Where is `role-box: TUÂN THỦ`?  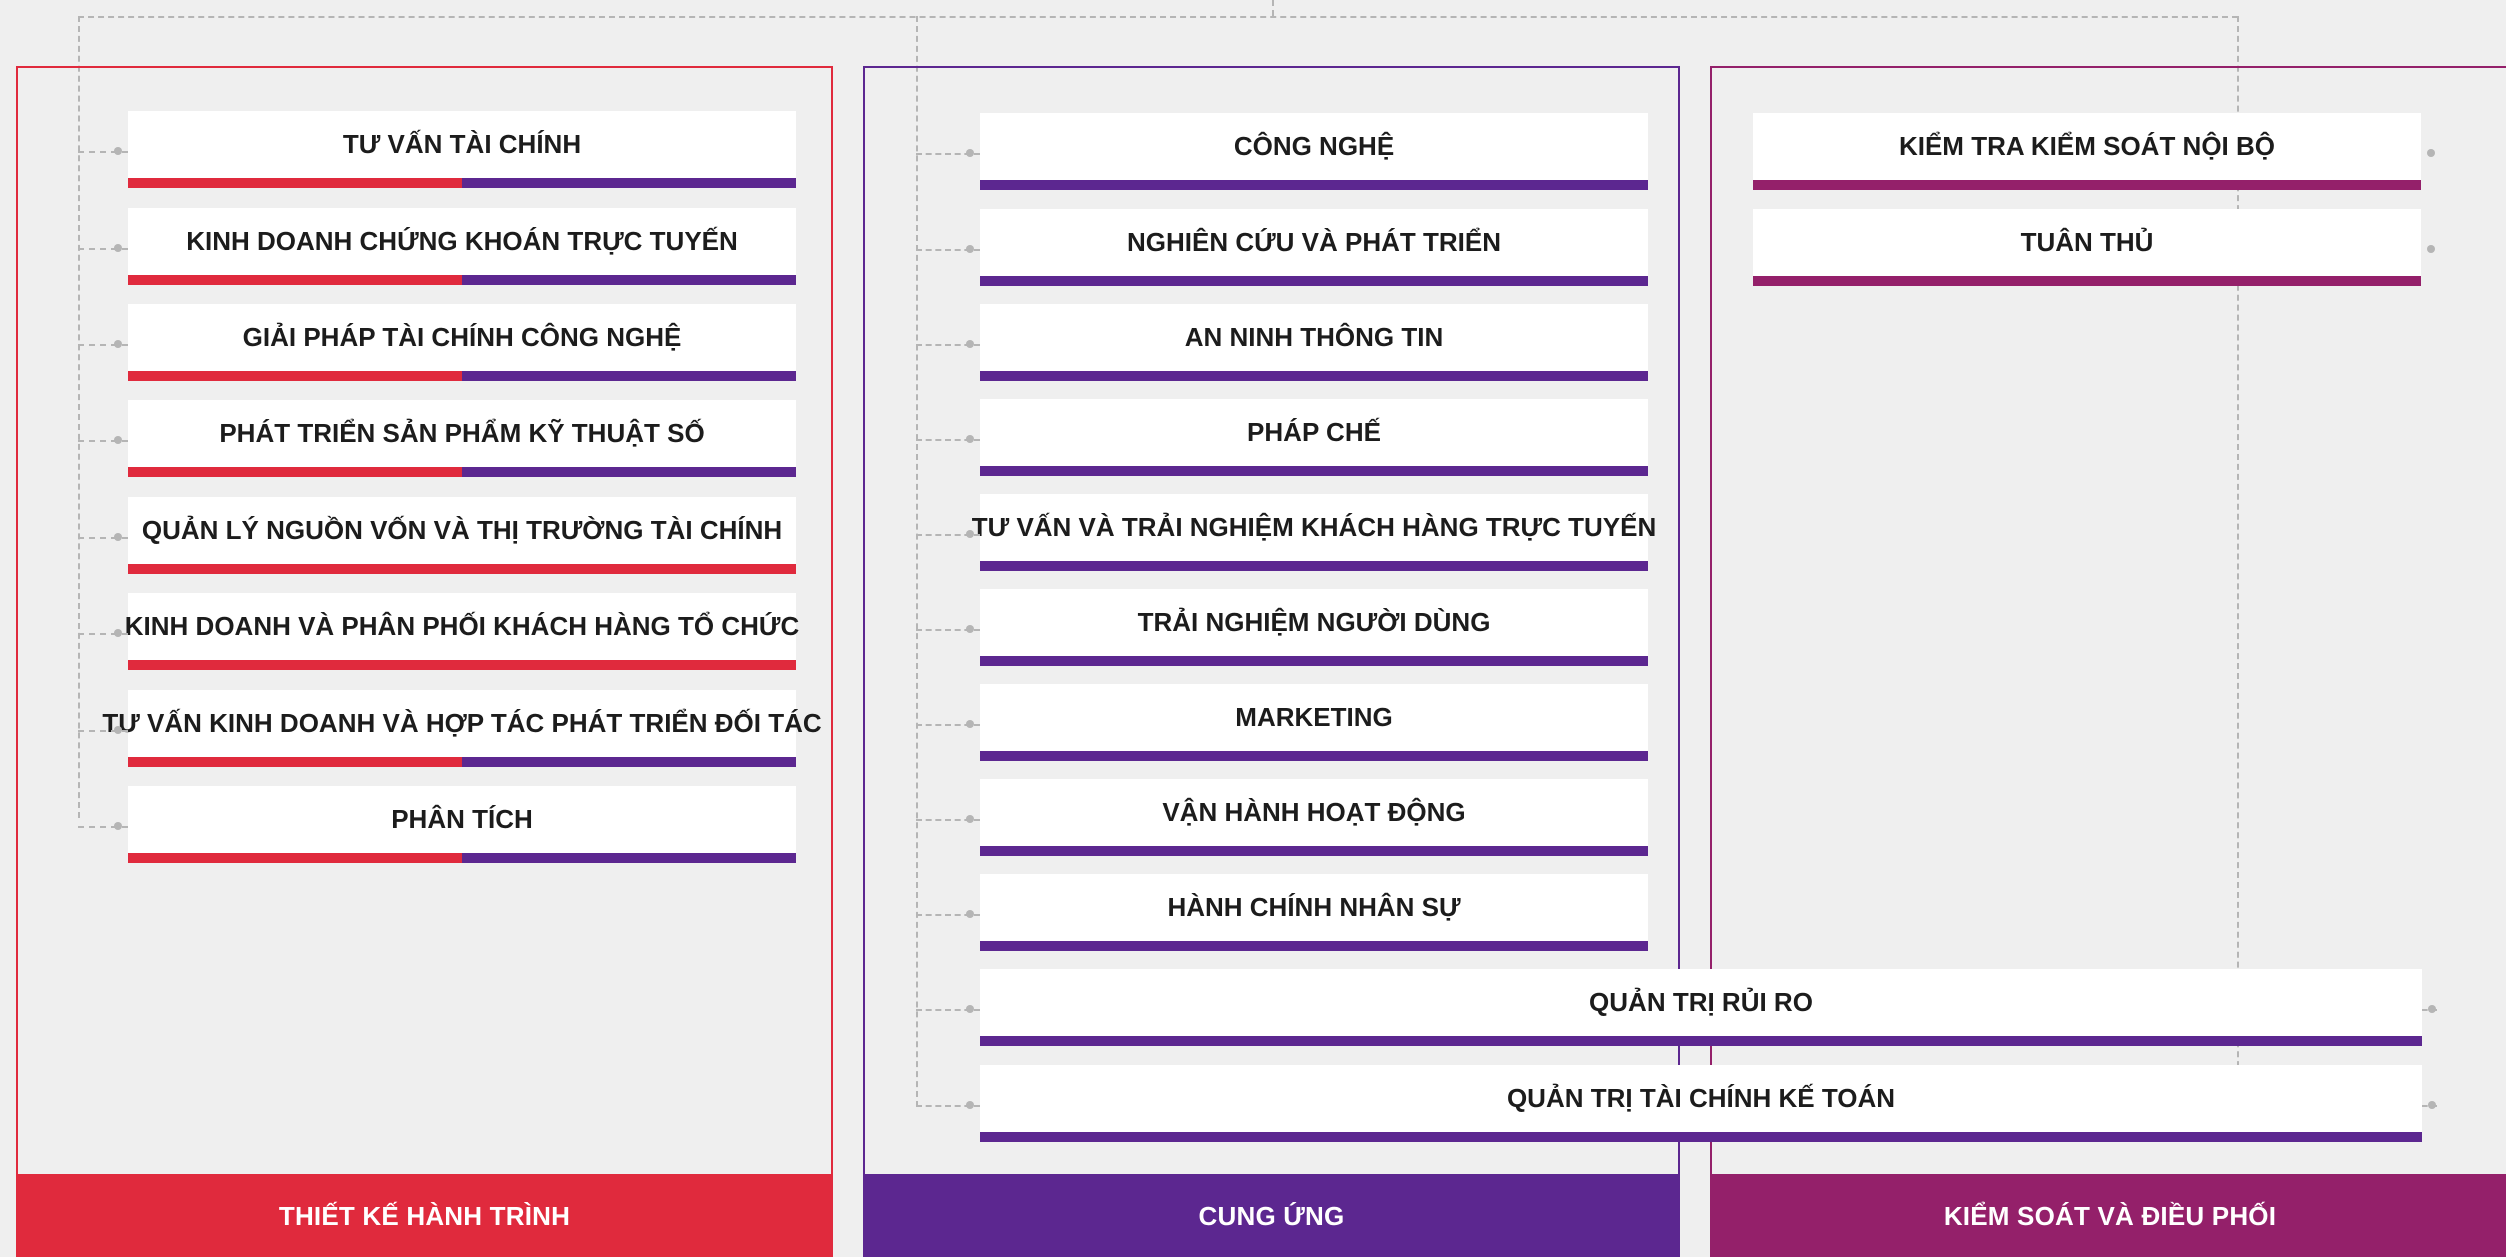
role-box: TUÂN THỦ is located at coordinates (2087, 247).